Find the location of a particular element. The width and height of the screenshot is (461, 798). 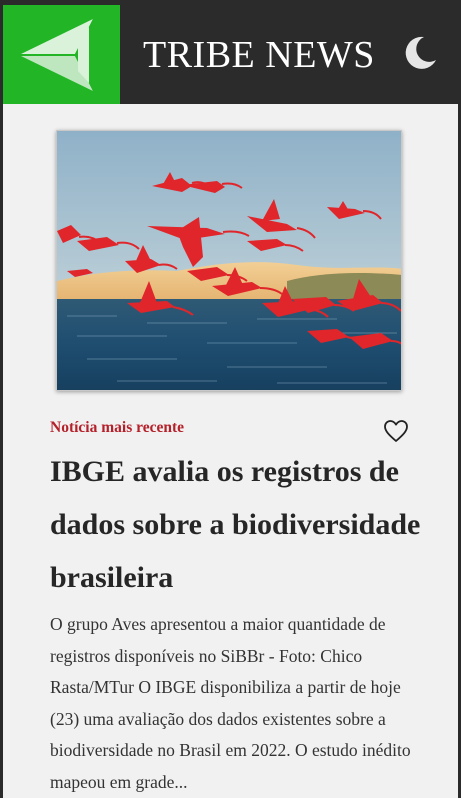

brand-title: TRIBE NEWS is located at coordinates (259, 55).